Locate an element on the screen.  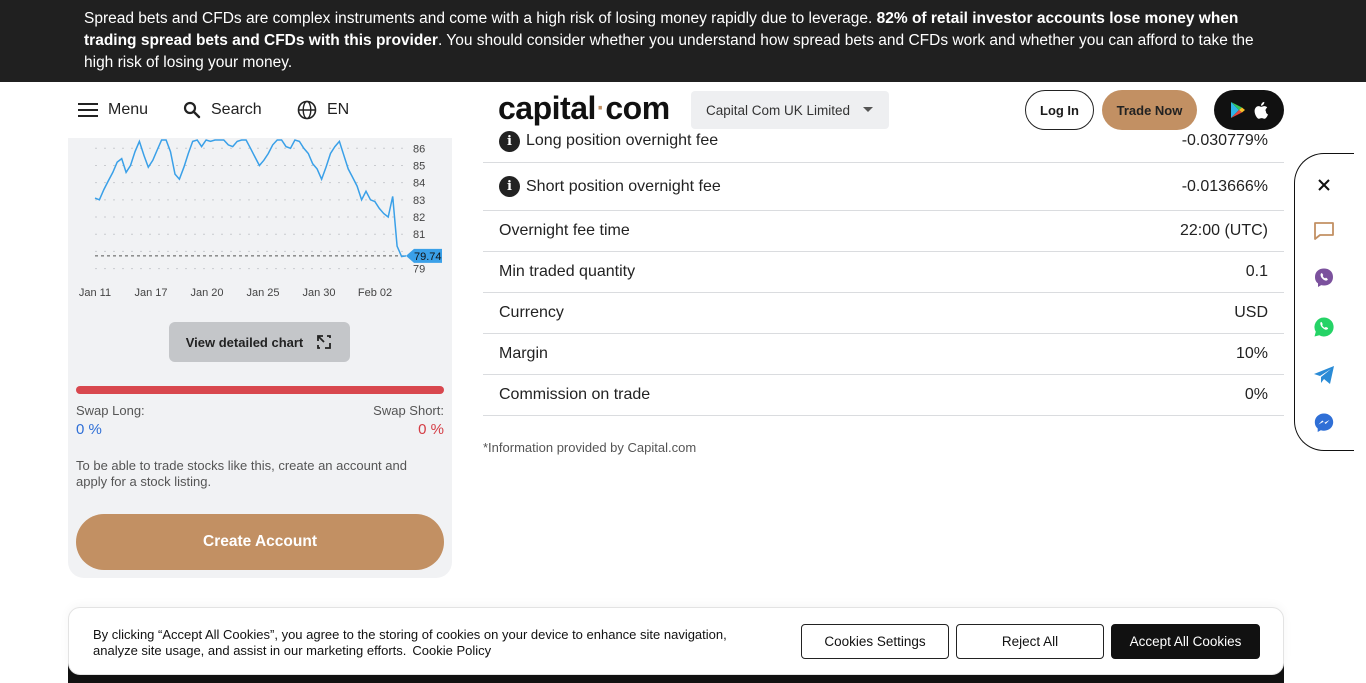
row-value: 0.1 is located at coordinates (1256, 271).